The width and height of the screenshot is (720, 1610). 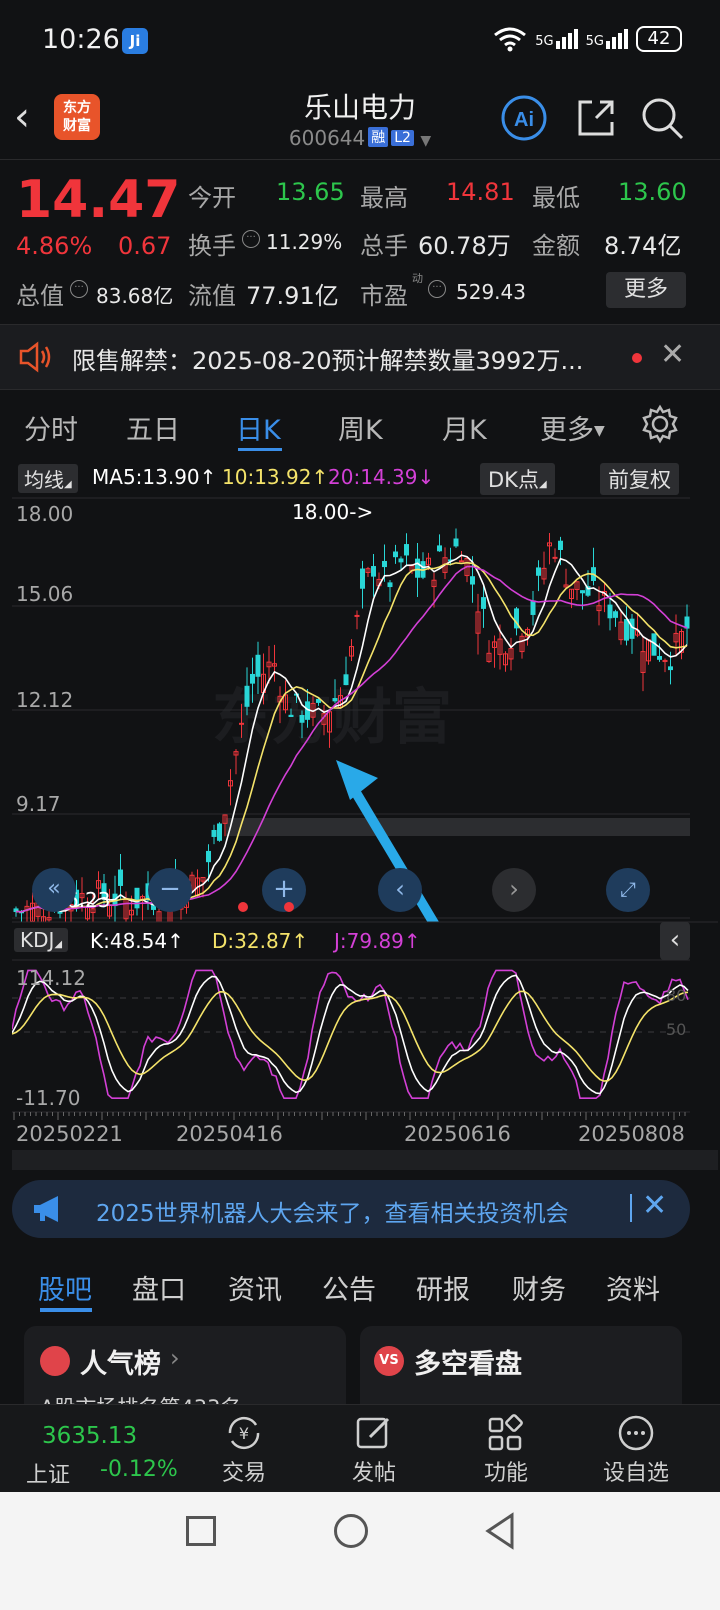 What do you see at coordinates (201, 1531) in the screenshot?
I see `recents-icon` at bounding box center [201, 1531].